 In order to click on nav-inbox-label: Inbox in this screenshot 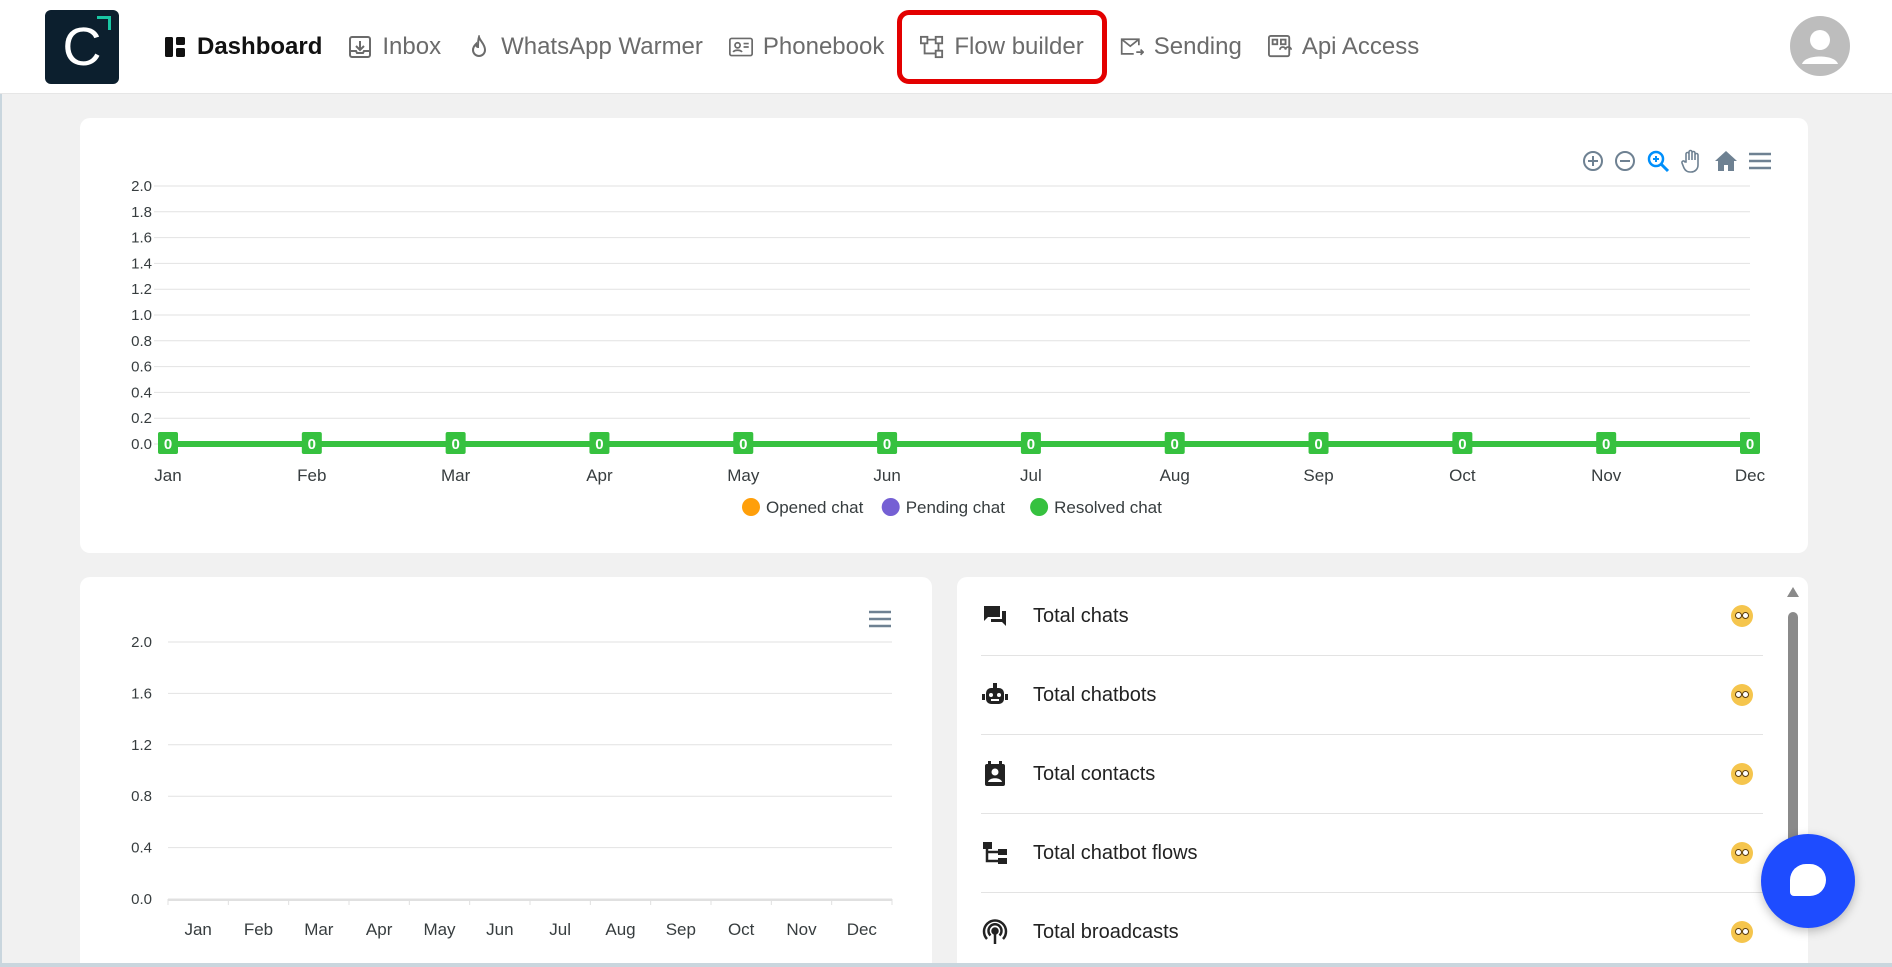, I will do `click(412, 46)`.